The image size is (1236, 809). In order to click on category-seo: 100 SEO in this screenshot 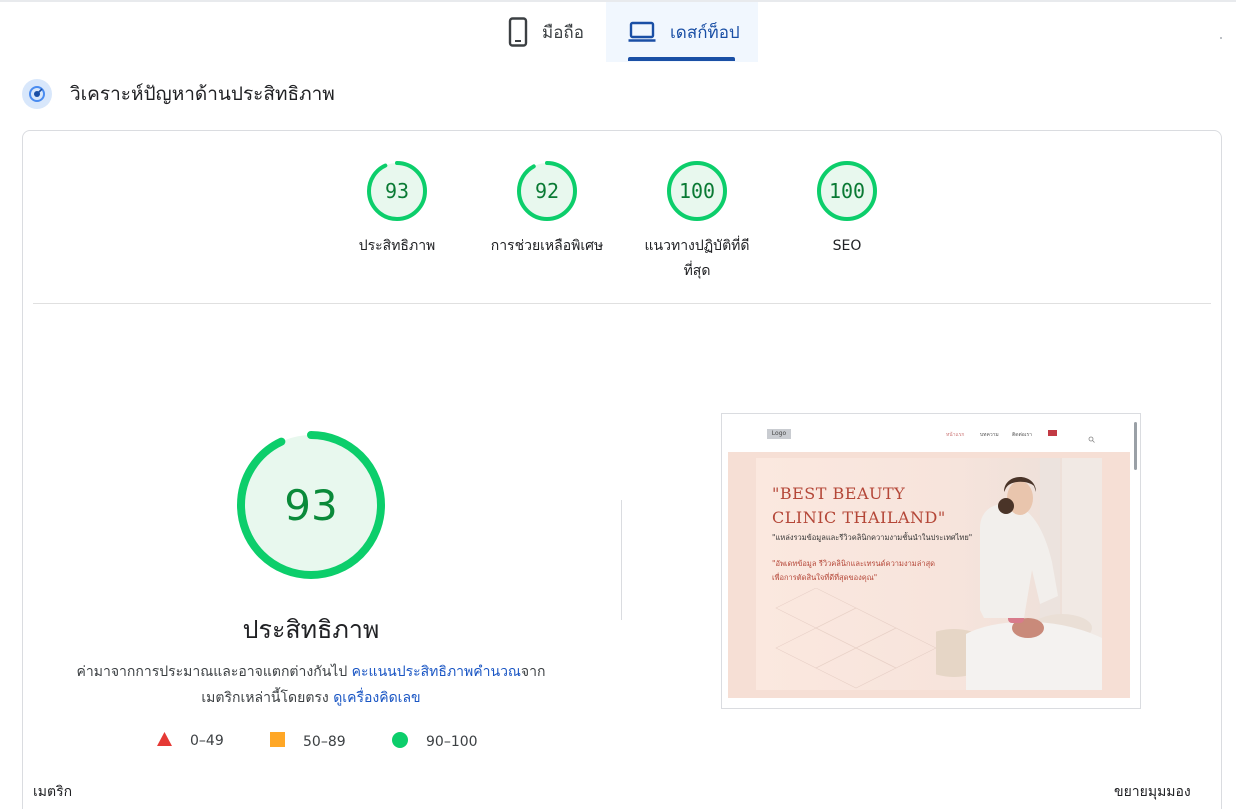, I will do `click(847, 209)`.